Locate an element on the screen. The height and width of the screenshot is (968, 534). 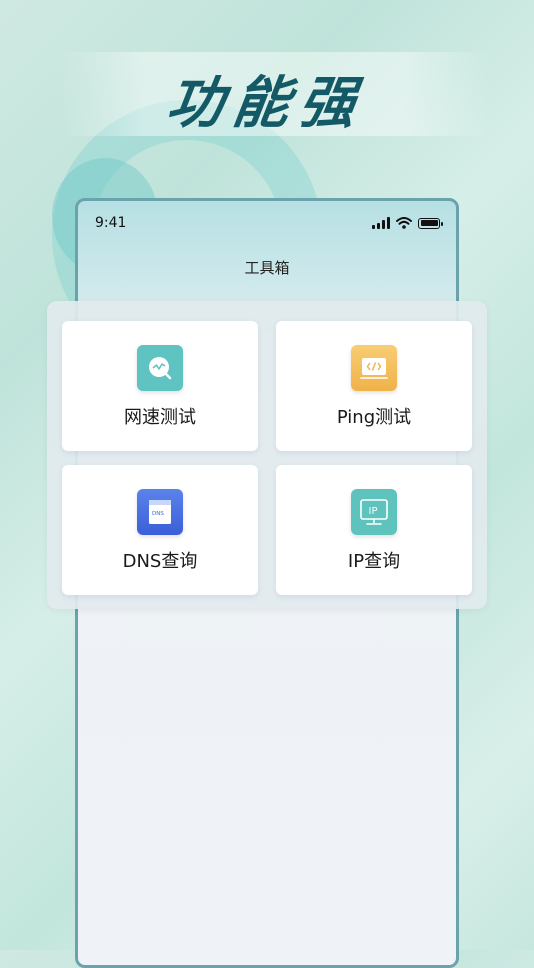
dns-icon: DNS is located at coordinates (160, 512).